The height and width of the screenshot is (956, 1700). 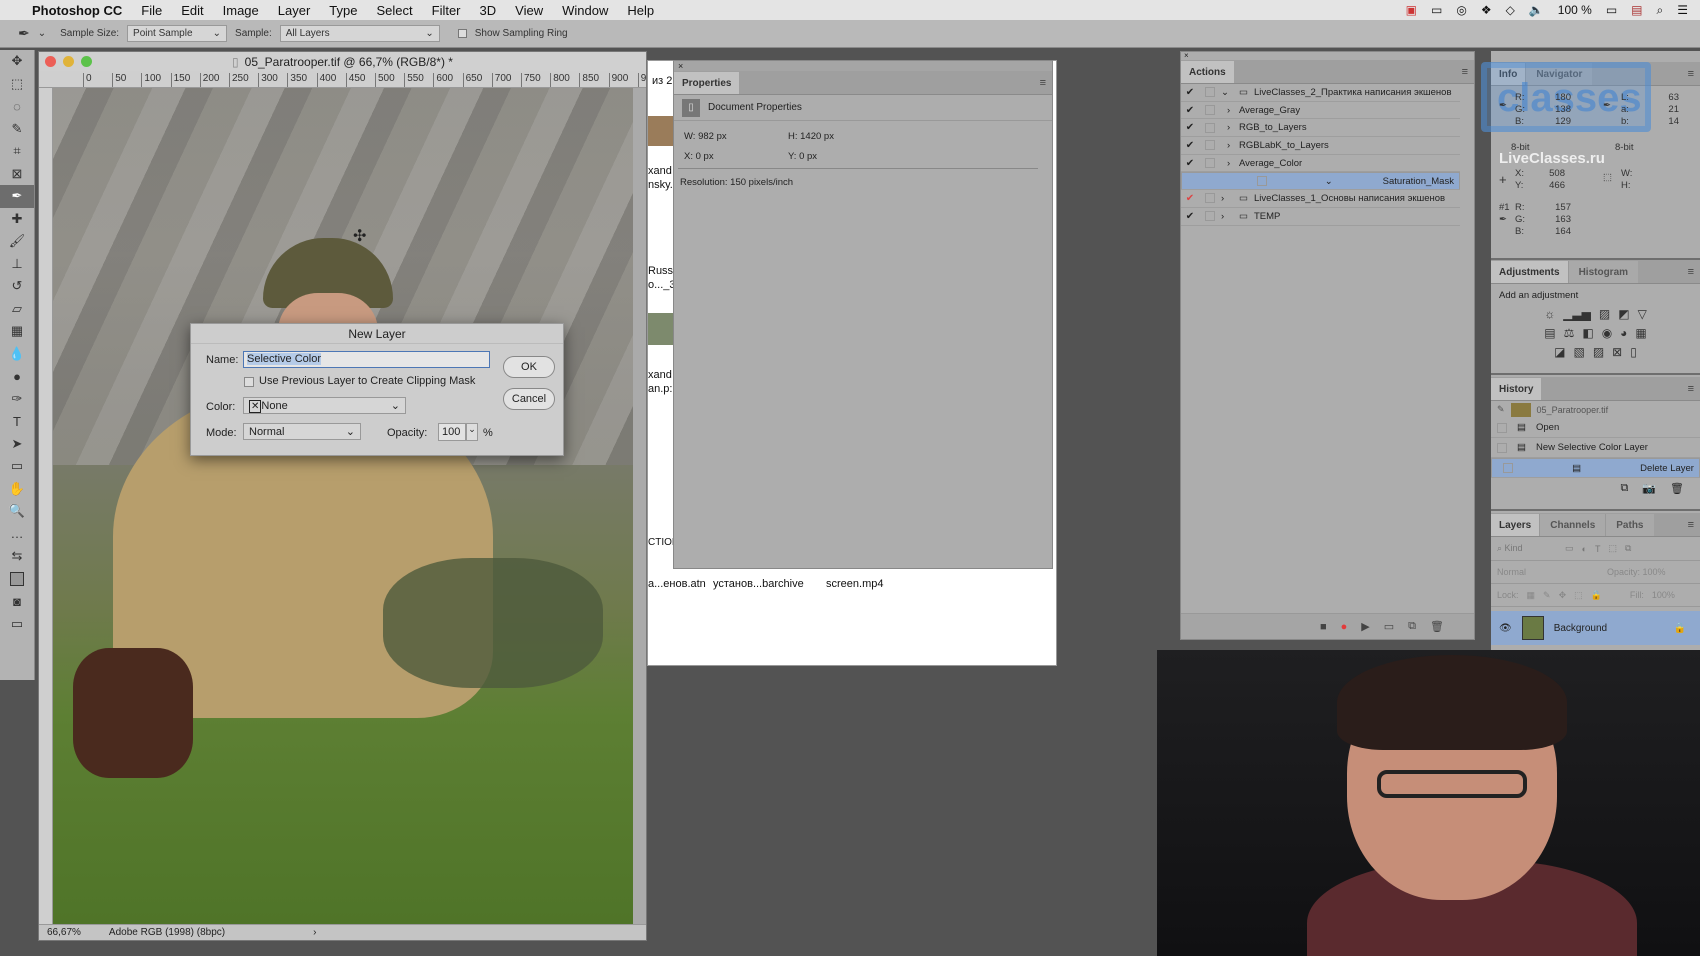 What do you see at coordinates (1660, 10) in the screenshot?
I see `search-icon: ⌕` at bounding box center [1660, 10].